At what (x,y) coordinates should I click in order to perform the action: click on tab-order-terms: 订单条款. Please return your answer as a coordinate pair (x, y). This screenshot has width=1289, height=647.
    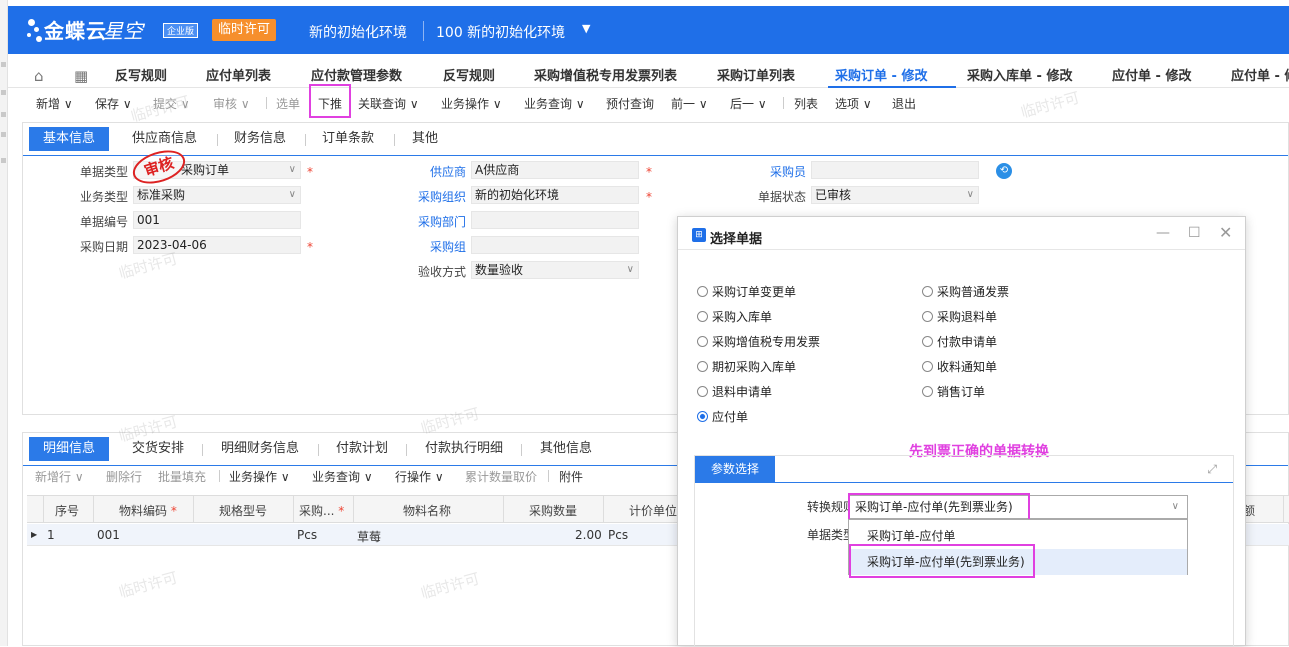
    Looking at the image, I should click on (348, 139).